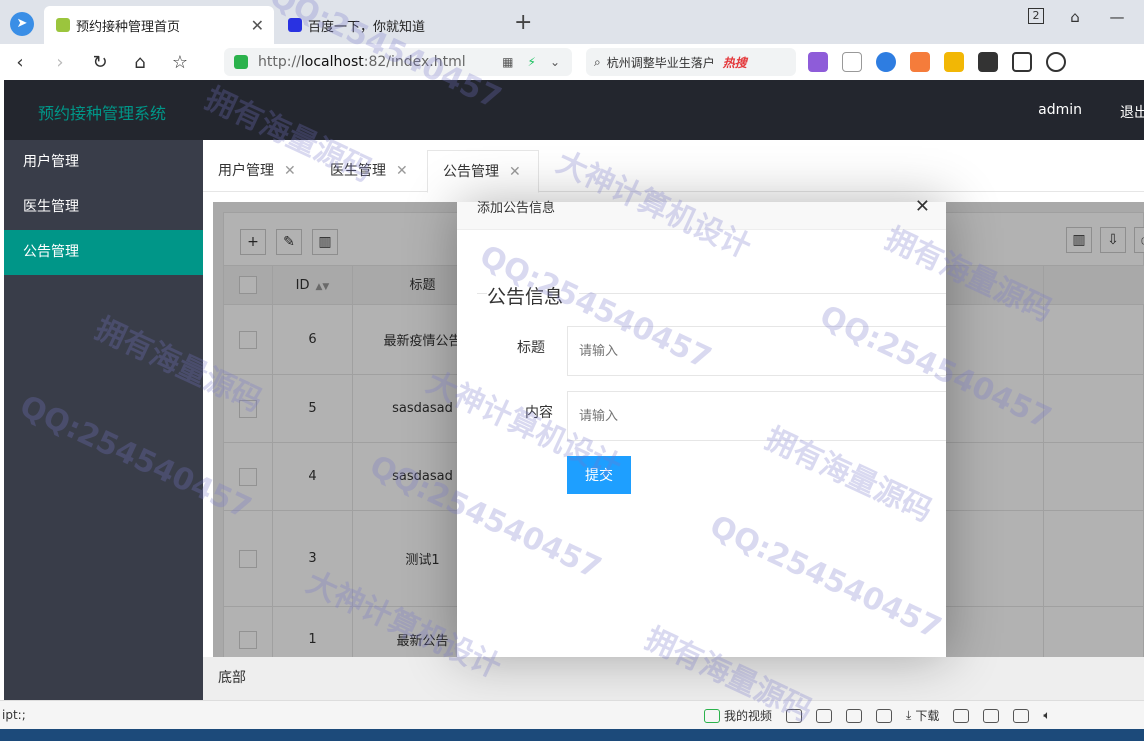 This screenshot has width=1144, height=741. I want to click on tab-notices: 公告管理 ✕, so click(483, 171).